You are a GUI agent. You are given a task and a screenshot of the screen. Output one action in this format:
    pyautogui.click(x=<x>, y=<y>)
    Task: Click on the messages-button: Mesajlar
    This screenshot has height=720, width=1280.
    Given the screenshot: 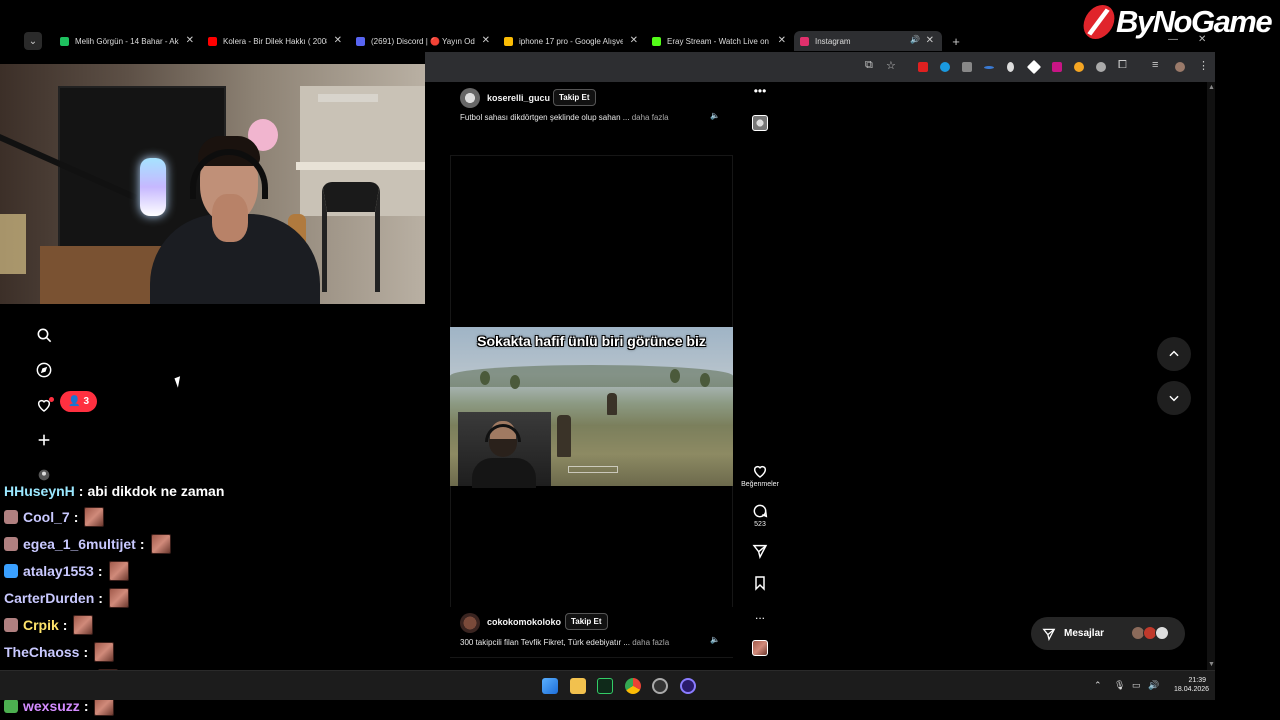 What is the action you would take?
    pyautogui.click(x=1108, y=633)
    